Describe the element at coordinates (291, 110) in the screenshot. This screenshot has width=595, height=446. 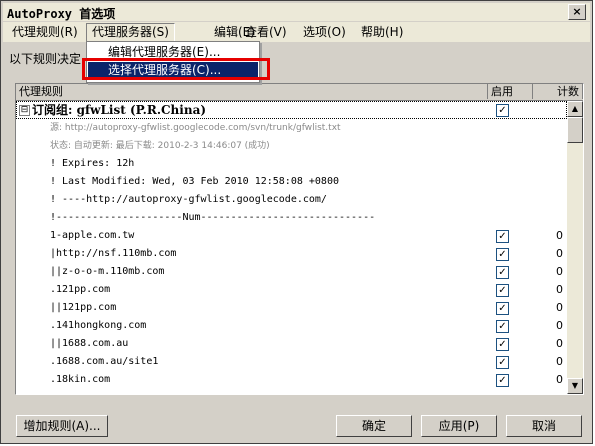
I see `subscription-group-row: ⊟ 订阅组: gfwList (P.R.China) ✓` at that location.